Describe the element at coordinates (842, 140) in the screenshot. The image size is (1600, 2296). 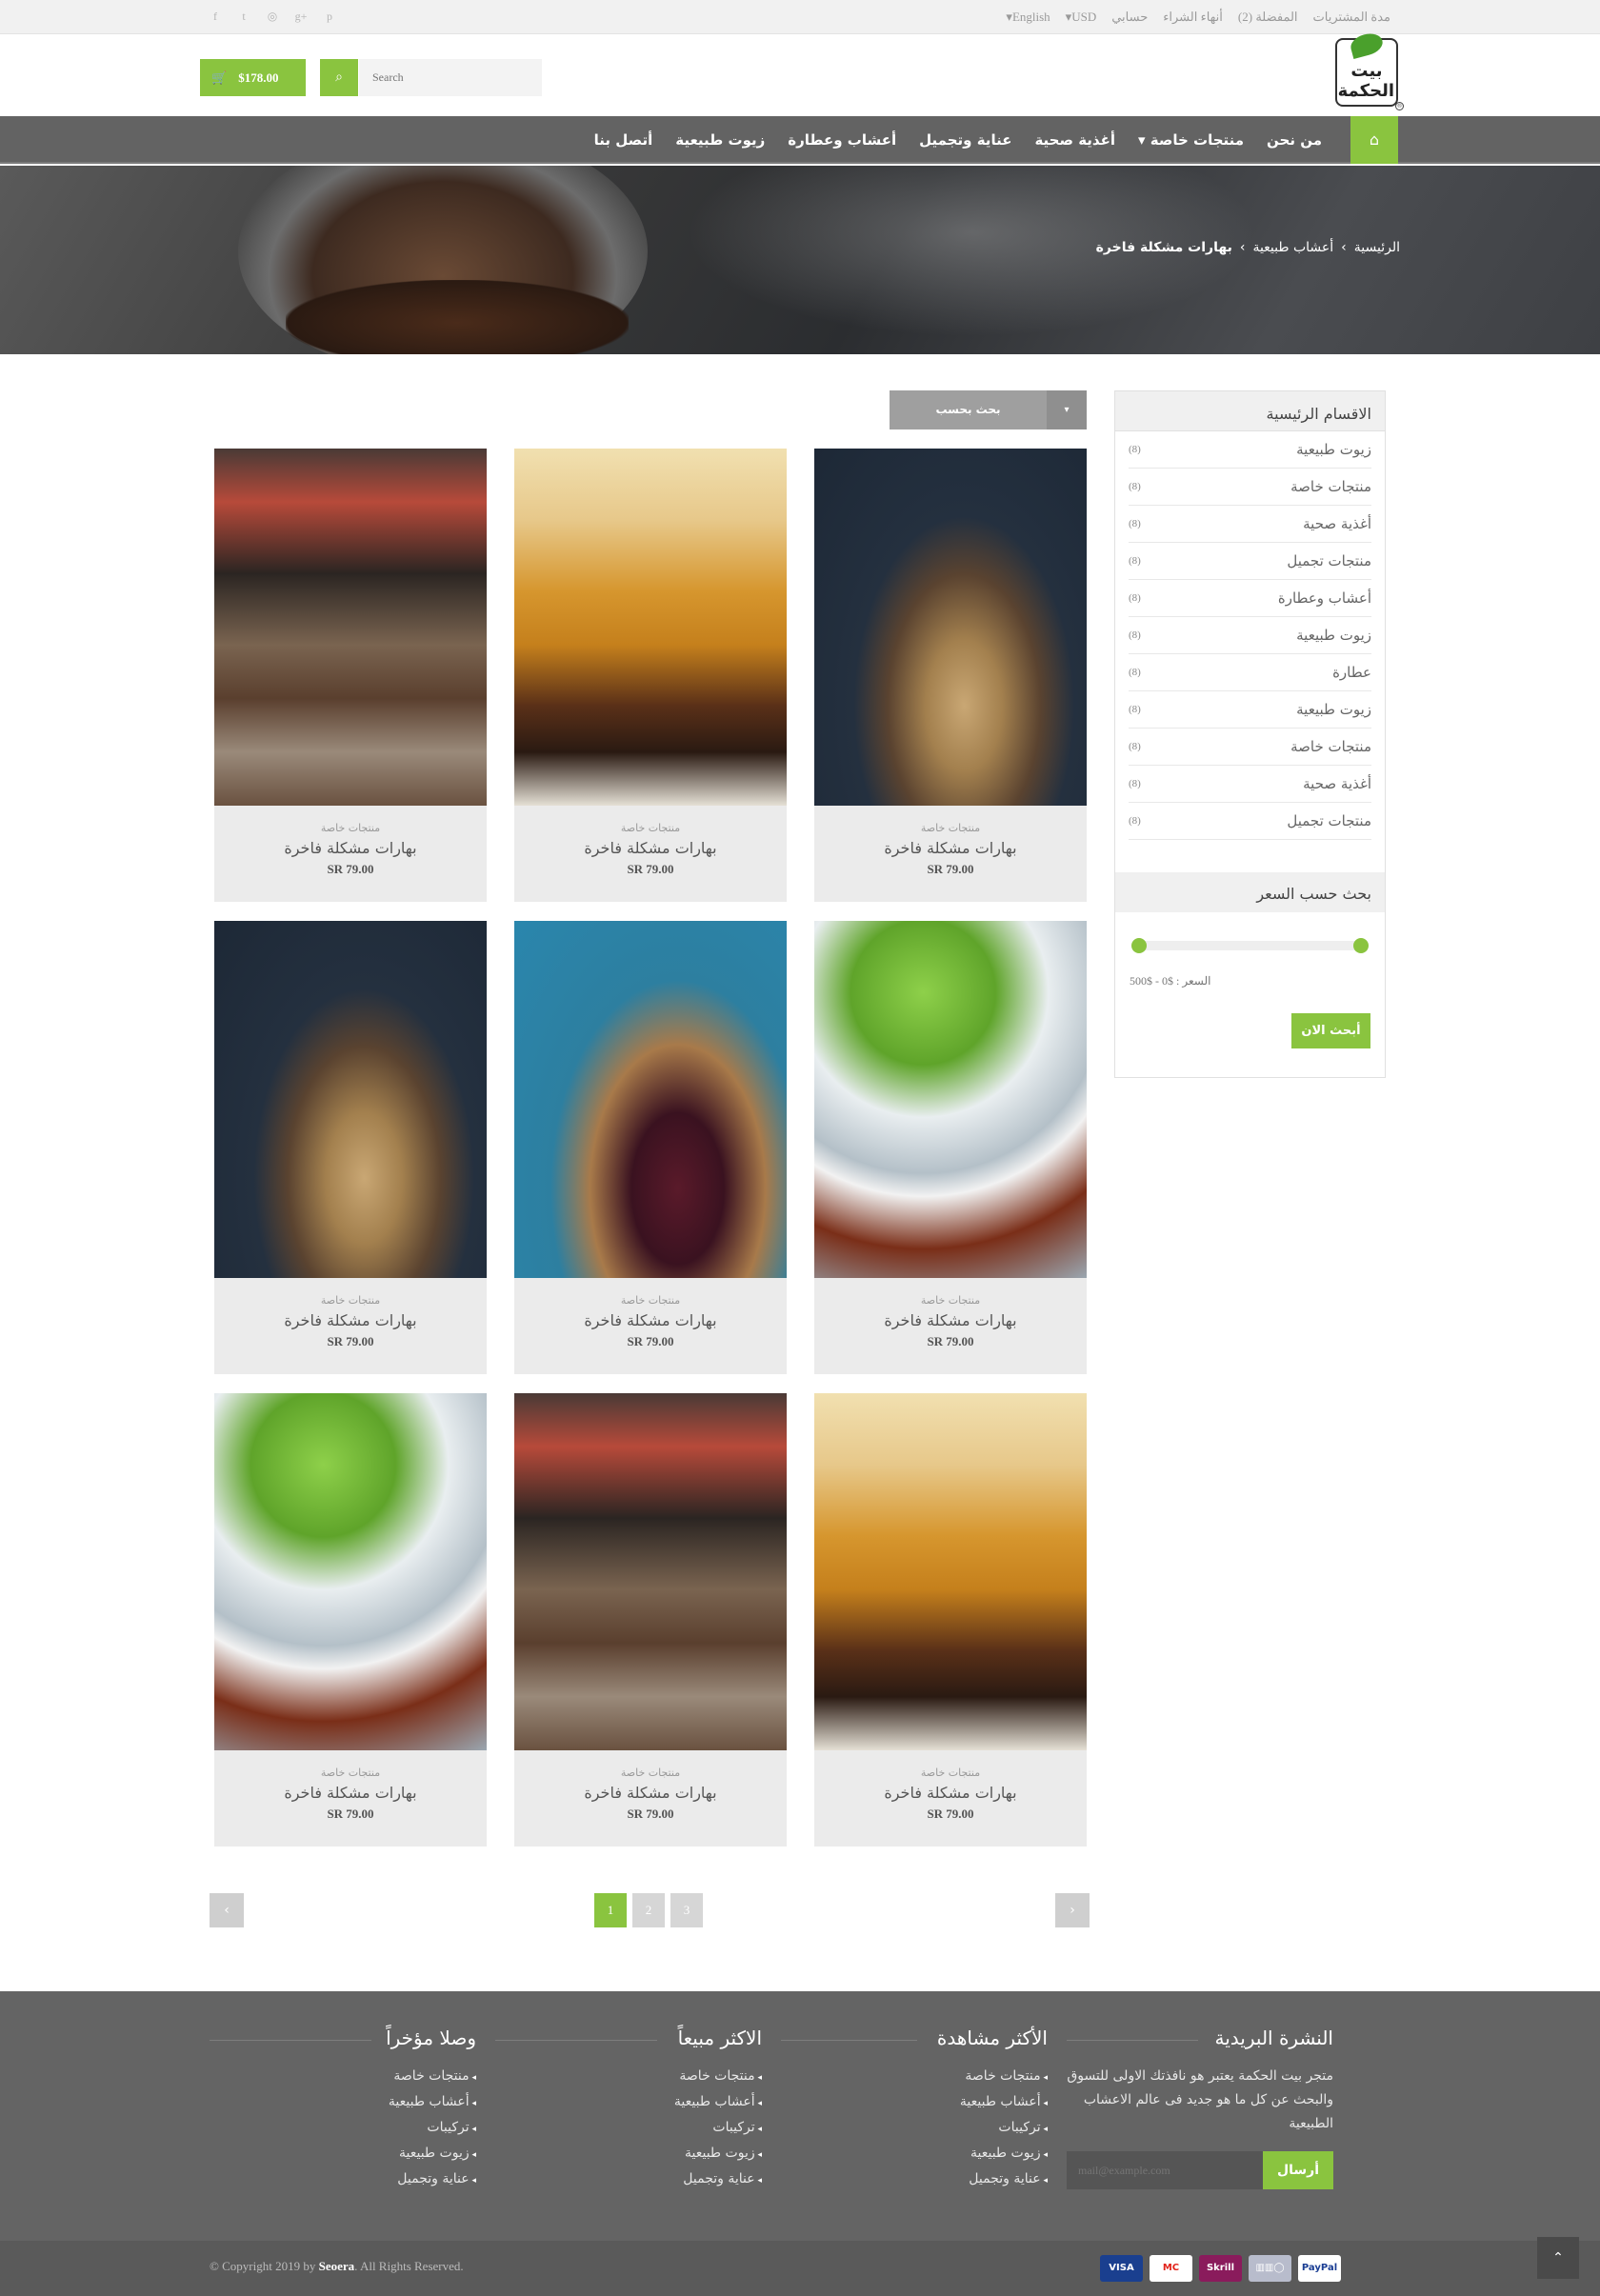
I see `nav-item-herbs: أعشاب وعطارة` at that location.